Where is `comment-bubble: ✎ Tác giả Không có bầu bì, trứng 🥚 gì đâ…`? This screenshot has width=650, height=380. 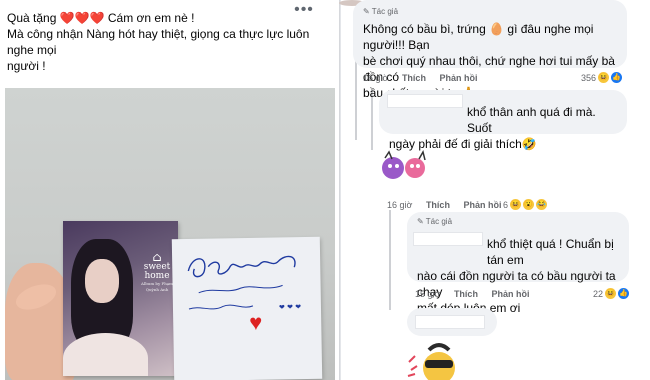
comment-bubble: ✎ Tác giả Không có bầu bì, trứng 🥚 gì đâ… is located at coordinates (490, 50).